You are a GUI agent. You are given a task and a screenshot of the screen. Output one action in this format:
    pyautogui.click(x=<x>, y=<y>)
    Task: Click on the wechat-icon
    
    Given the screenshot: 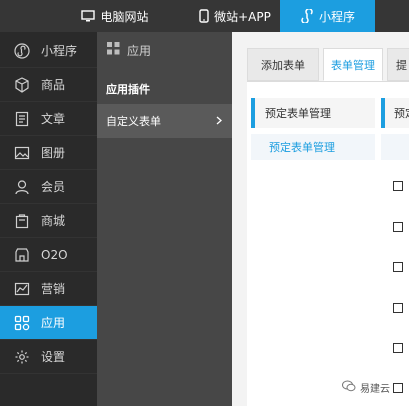 What is the action you would take?
    pyautogui.click(x=349, y=387)
    